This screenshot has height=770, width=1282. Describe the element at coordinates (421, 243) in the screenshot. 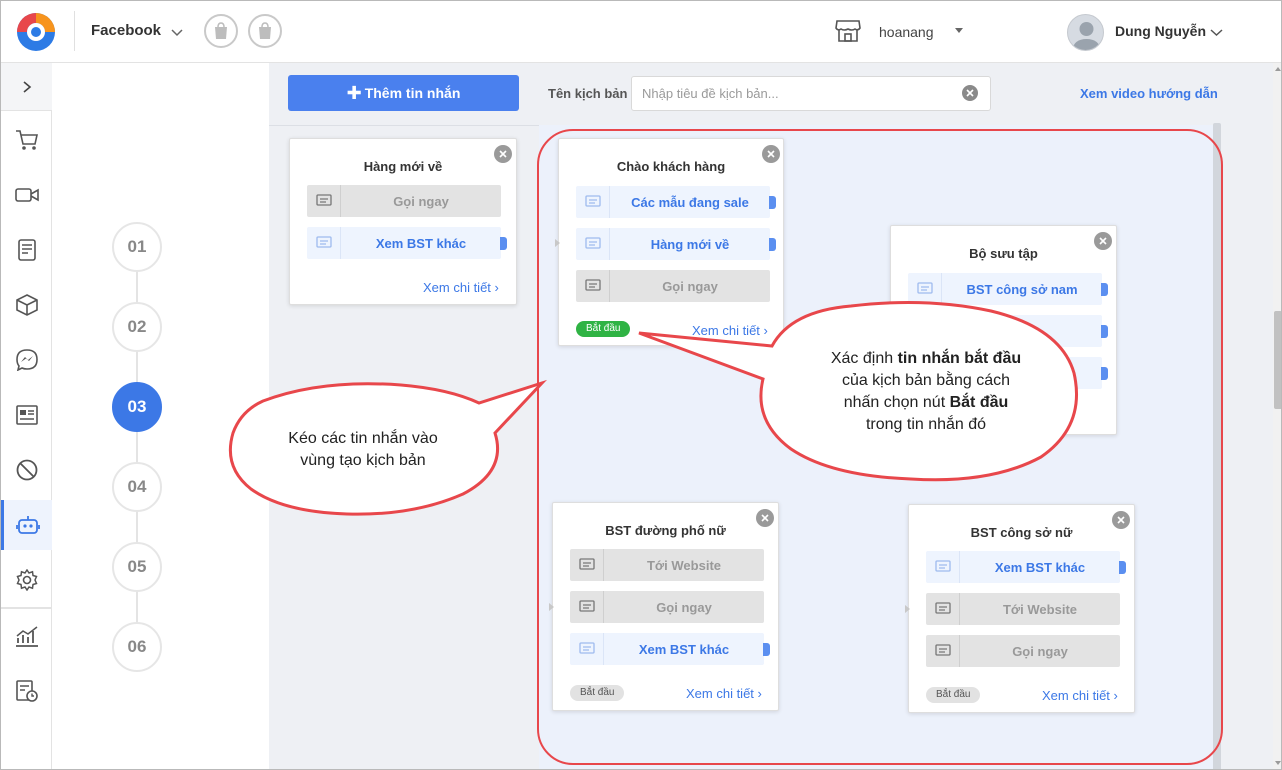

I see `message-button-label: Xem BST khác` at that location.